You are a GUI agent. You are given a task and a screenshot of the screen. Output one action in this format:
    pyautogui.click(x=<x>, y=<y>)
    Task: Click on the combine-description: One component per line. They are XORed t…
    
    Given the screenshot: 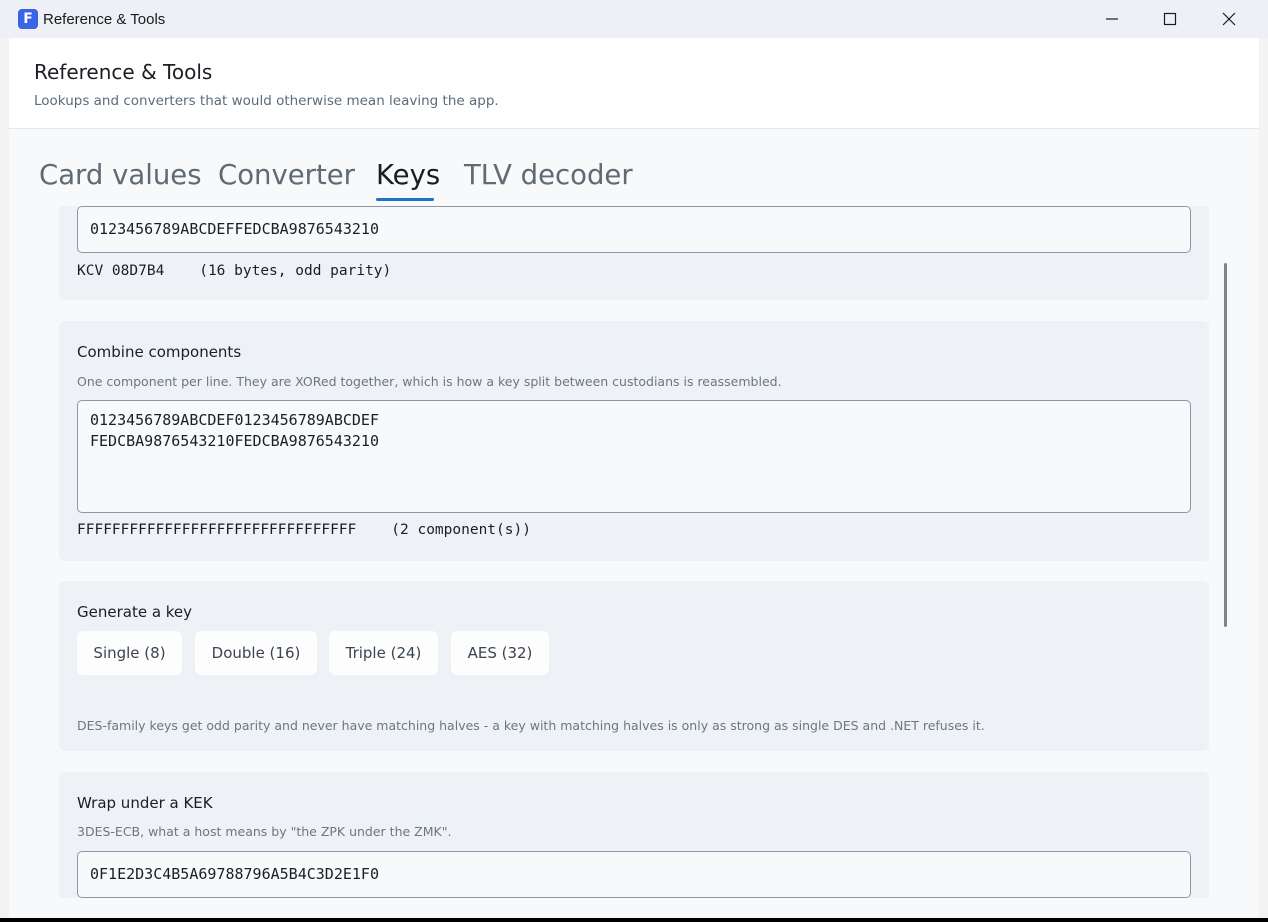 What is the action you would take?
    pyautogui.click(x=429, y=381)
    